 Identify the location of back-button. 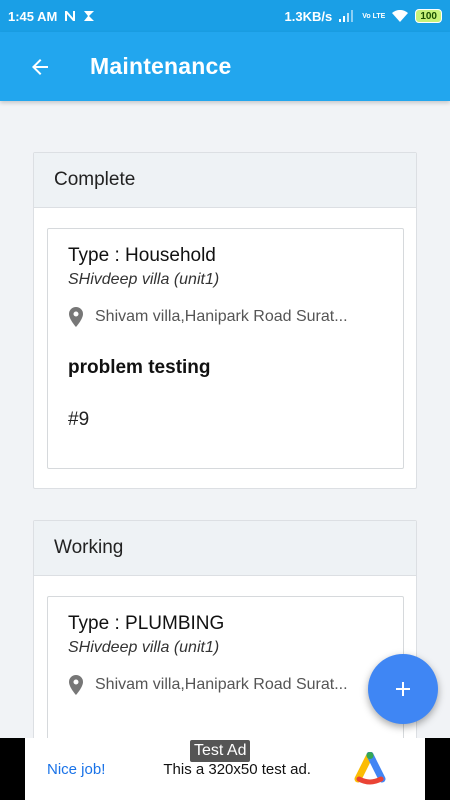
(40, 67).